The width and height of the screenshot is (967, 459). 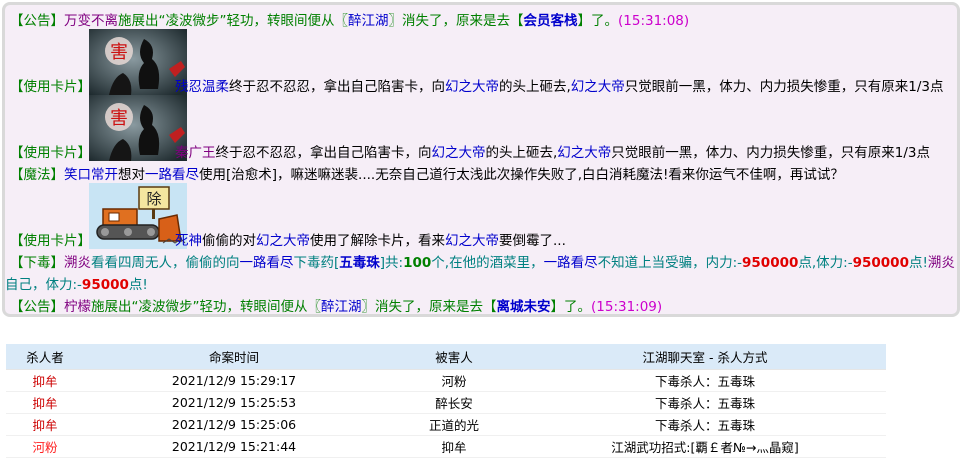 I want to click on chat-text: 自己，体力:-, so click(x=43, y=285).